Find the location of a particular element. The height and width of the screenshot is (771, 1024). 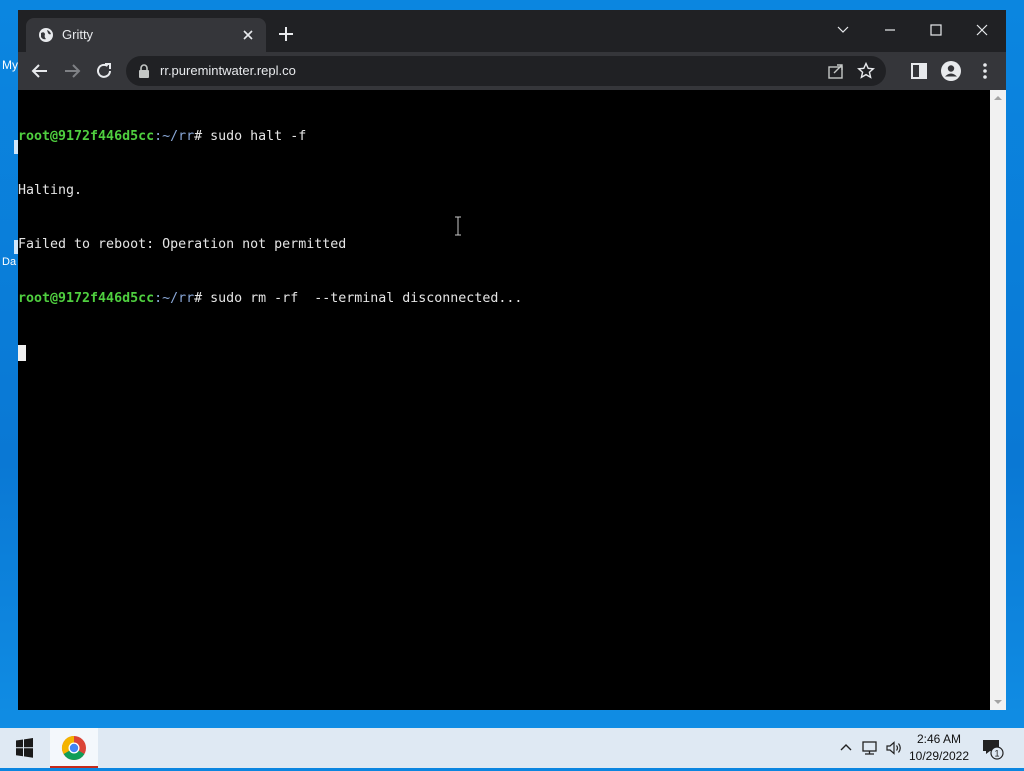

new-tab-icon is located at coordinates (286, 34).